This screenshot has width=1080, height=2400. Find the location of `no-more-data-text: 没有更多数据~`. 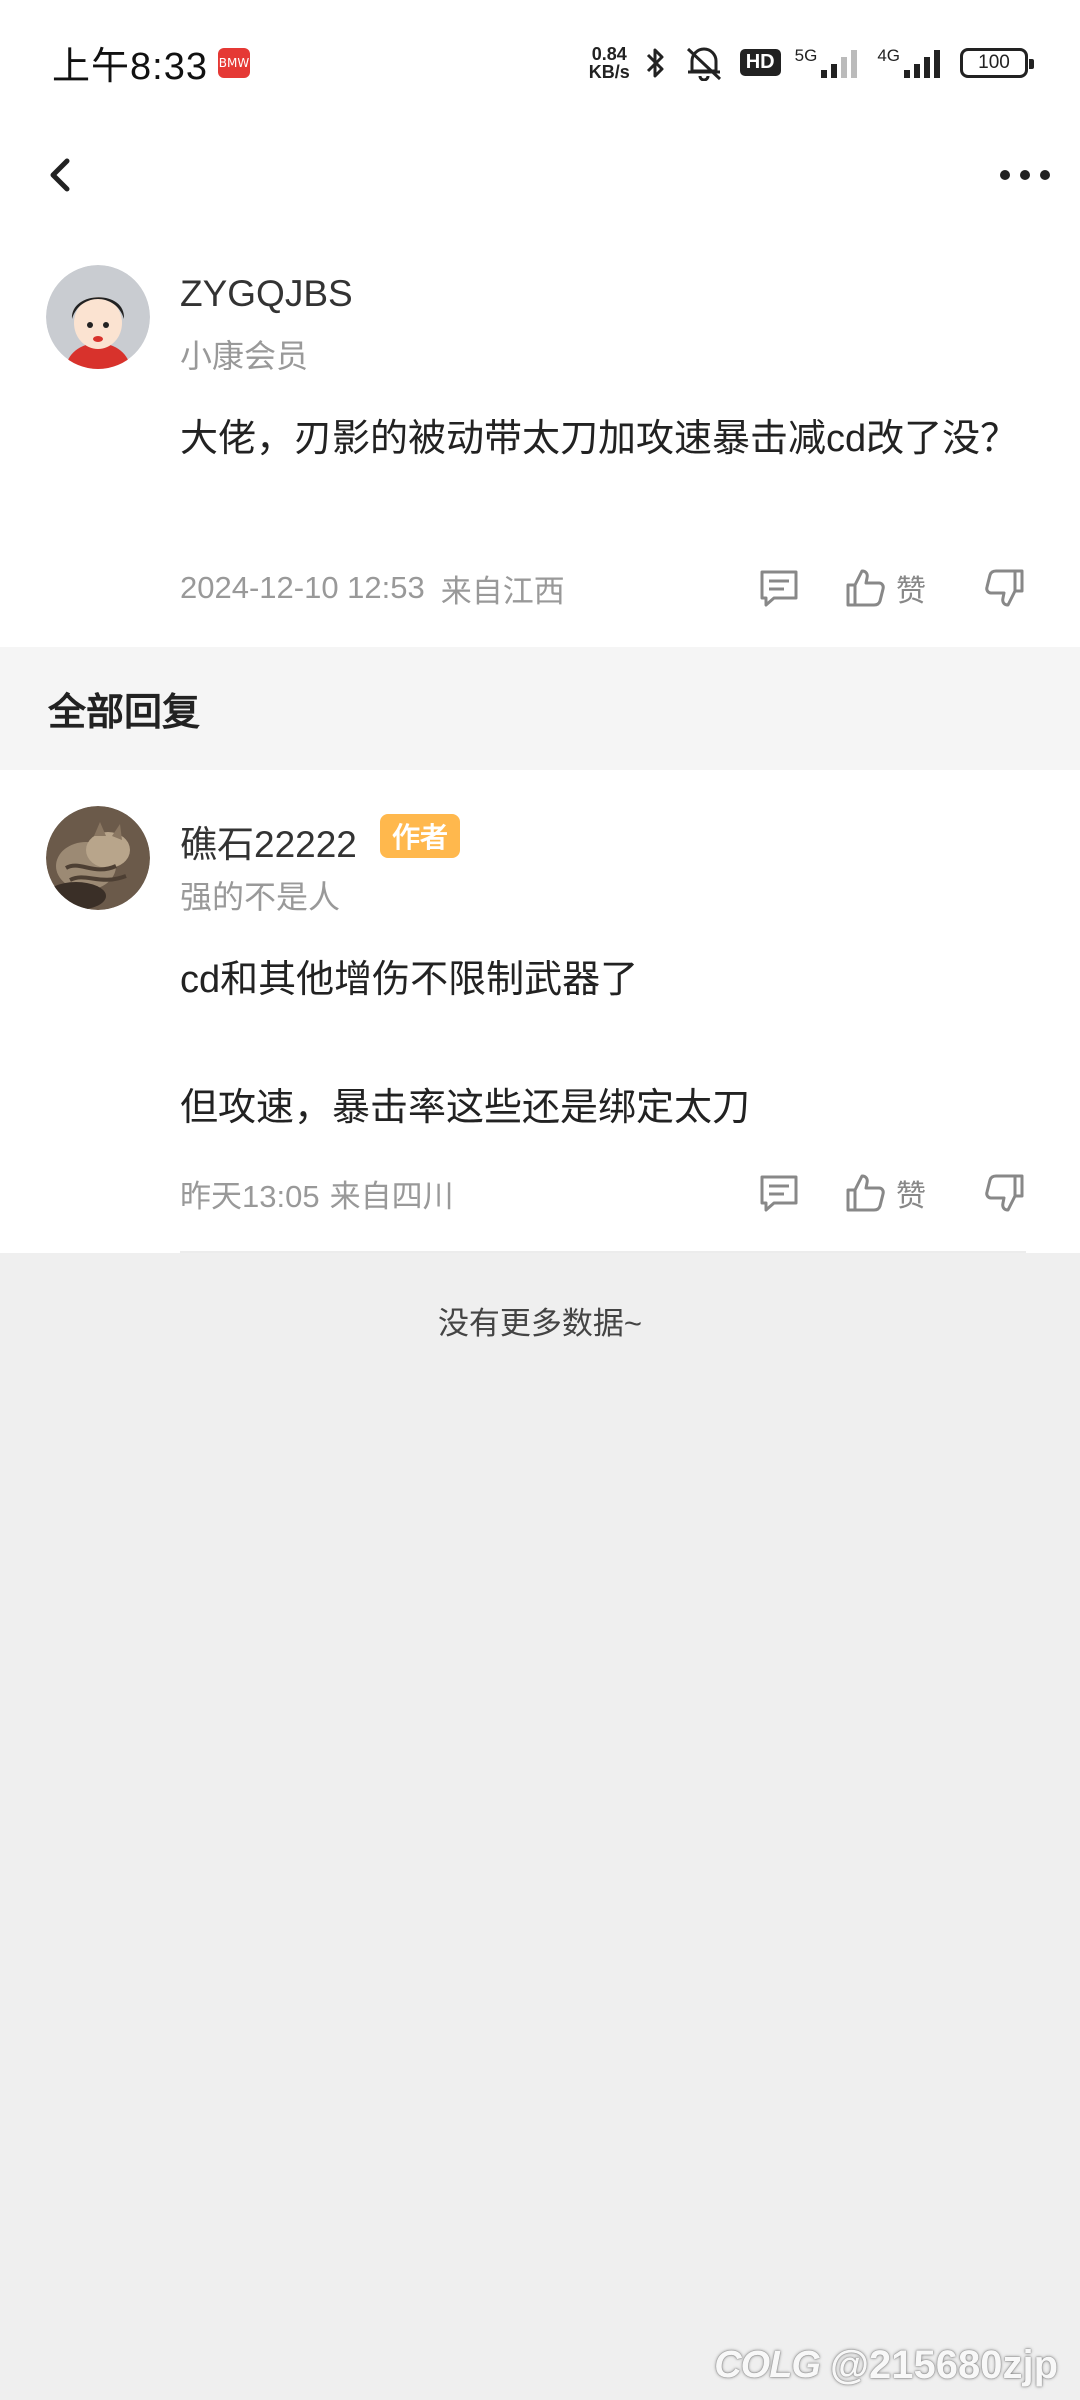

no-more-data-text: 没有更多数据~ is located at coordinates (540, 1323).